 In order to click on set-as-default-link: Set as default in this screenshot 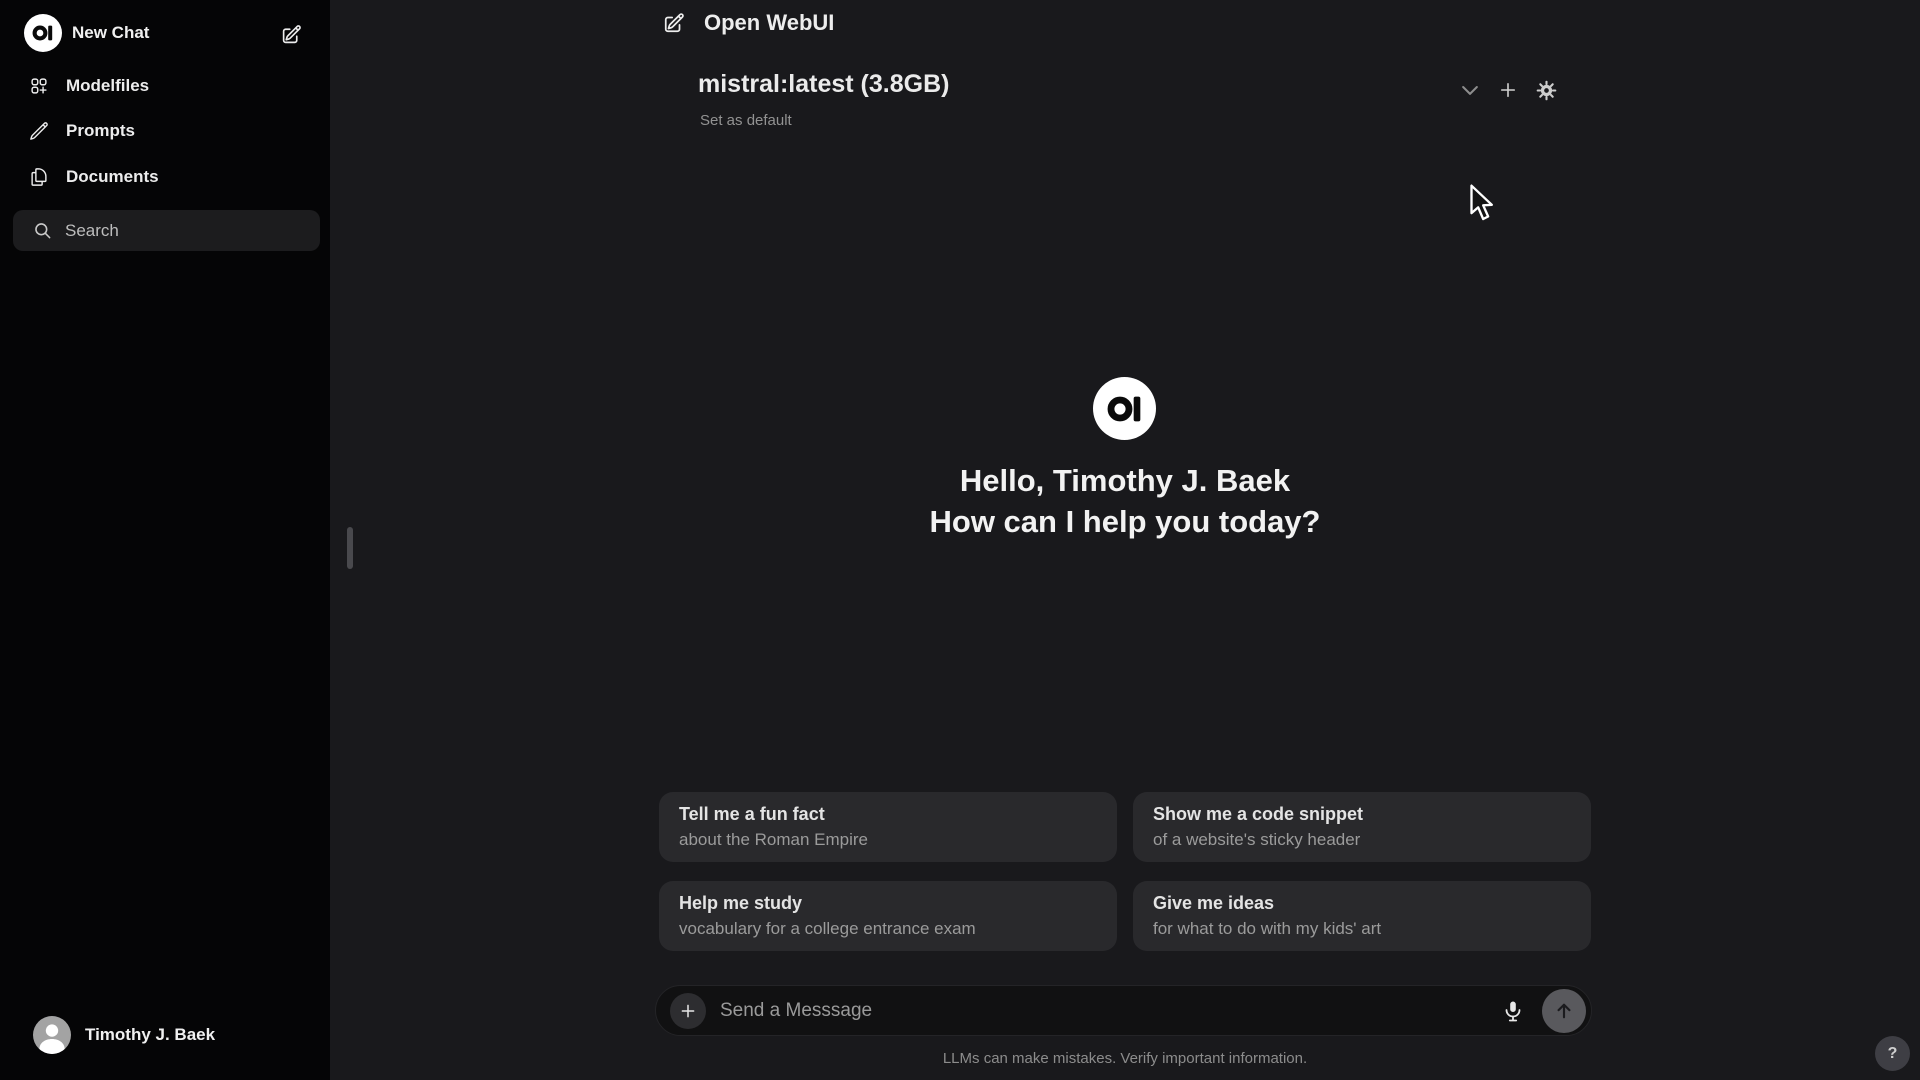, I will do `click(746, 120)`.